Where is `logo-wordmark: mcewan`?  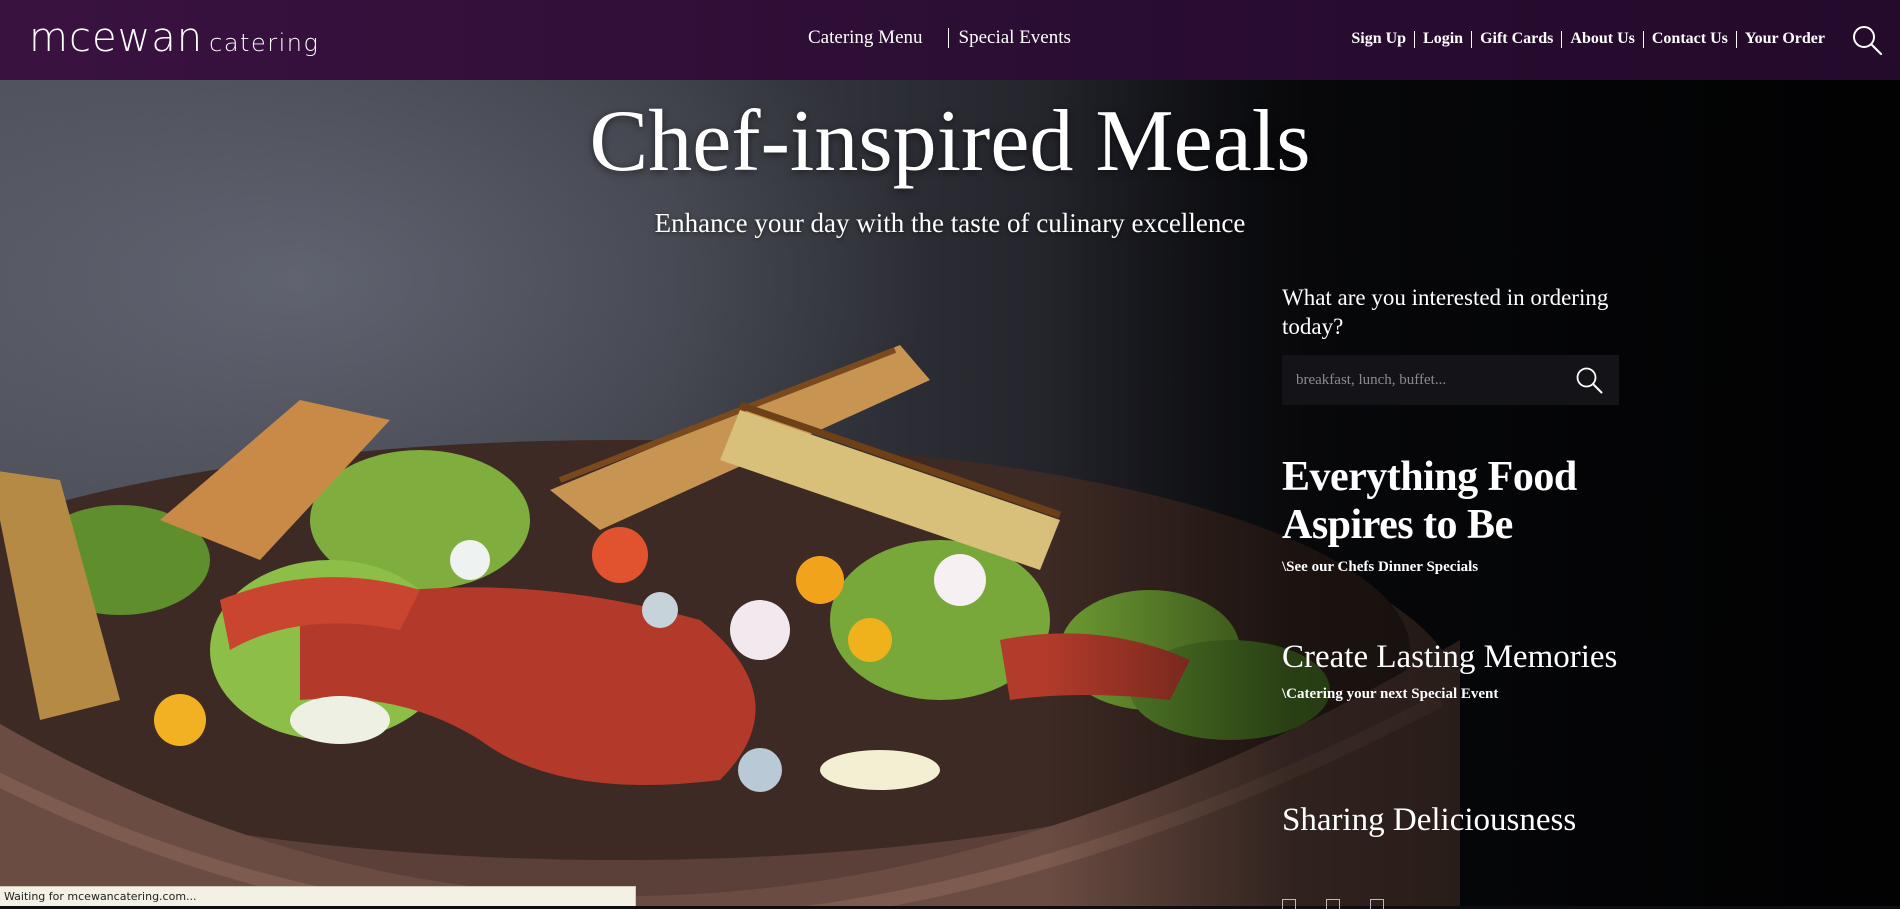 logo-wordmark: mcewan is located at coordinates (116, 38).